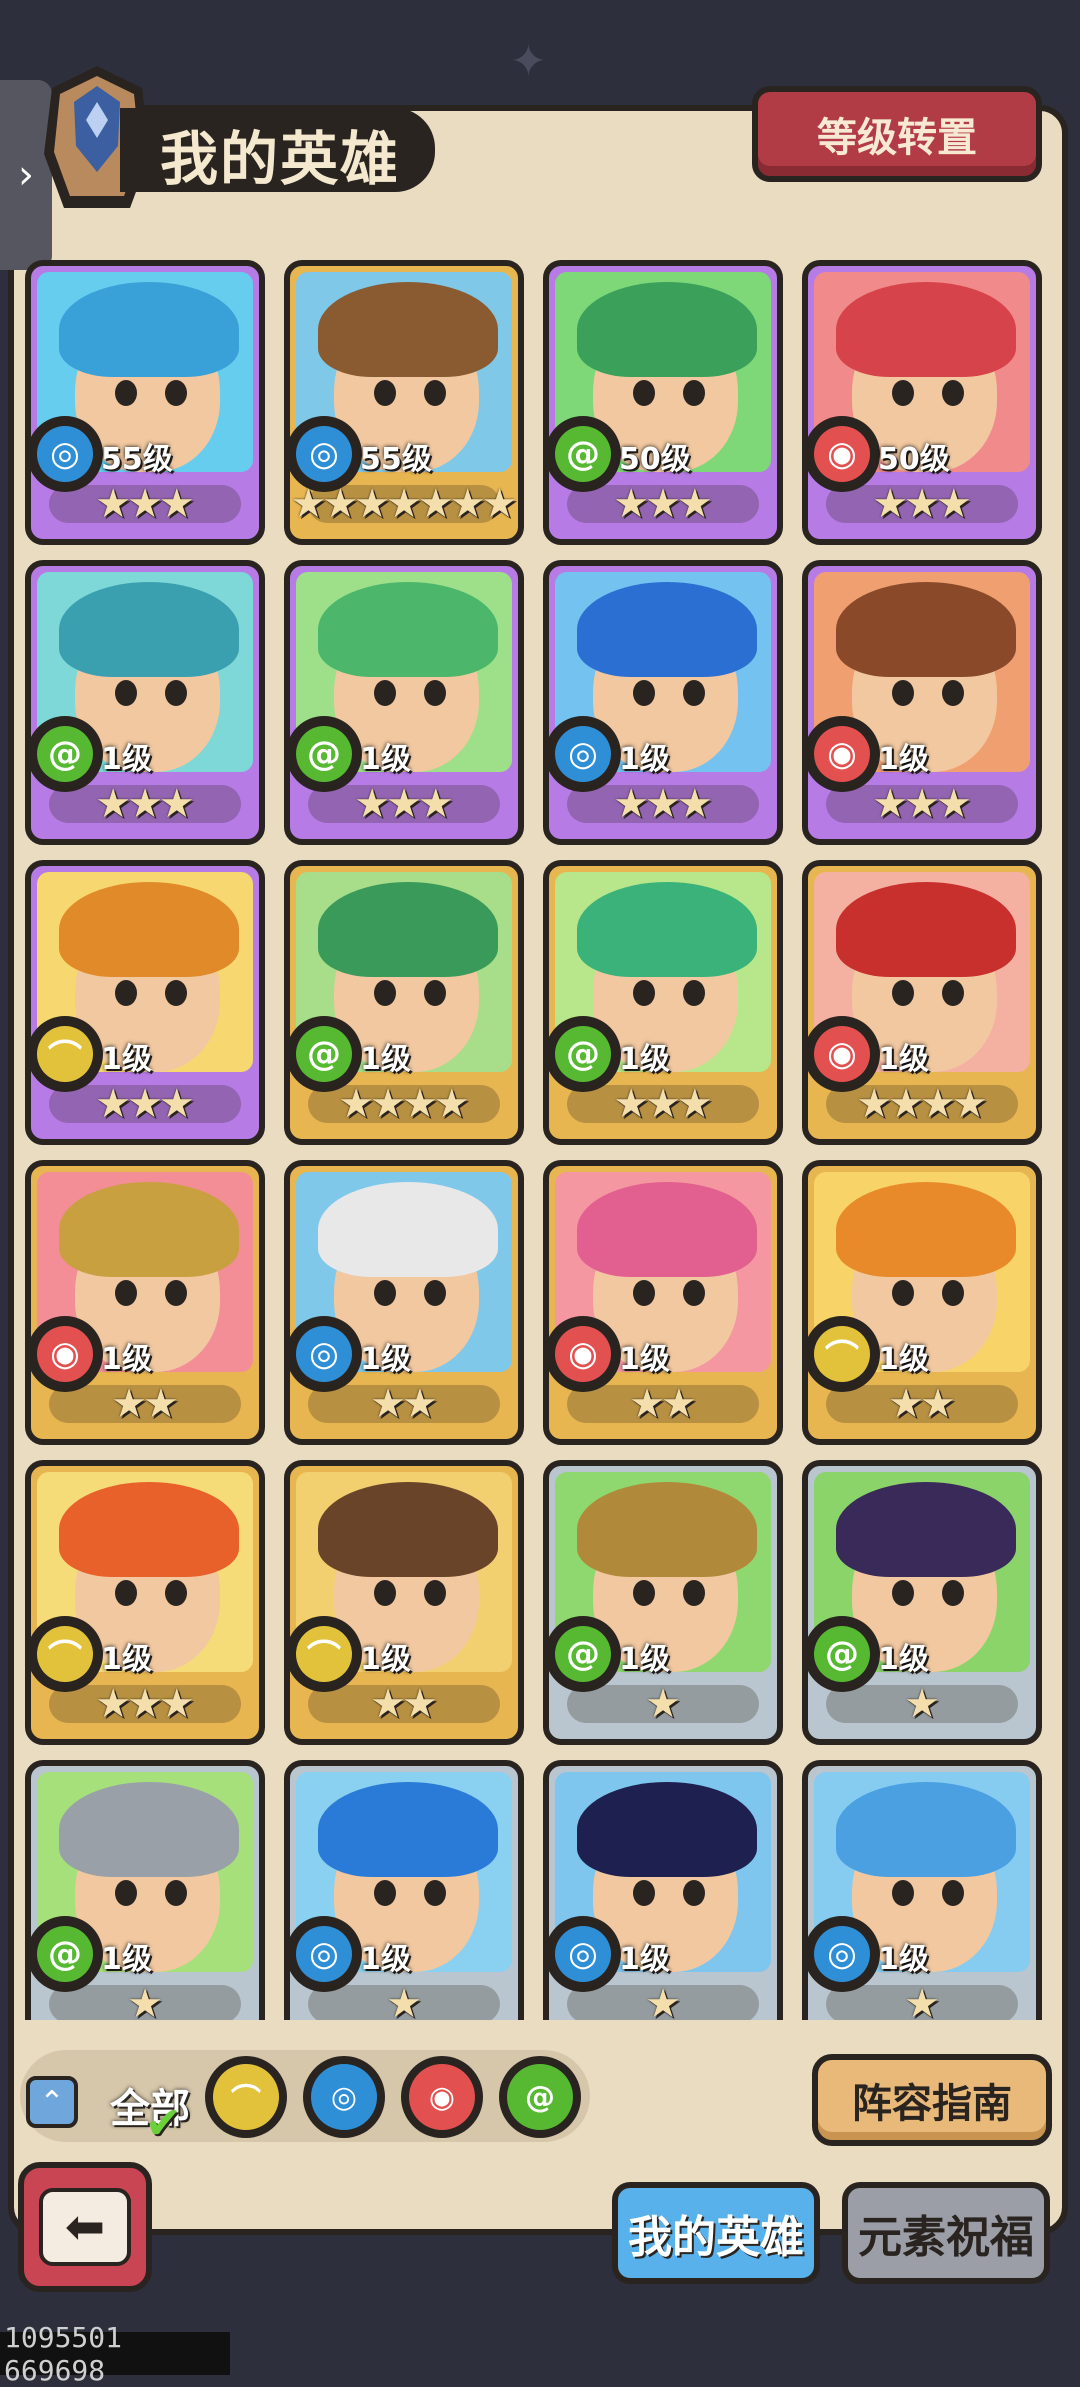  What do you see at coordinates (404, 402) in the screenshot?
I see `hero-card: ◎ 55级 ★ ★ ★ ★ ★ ★ ★` at bounding box center [404, 402].